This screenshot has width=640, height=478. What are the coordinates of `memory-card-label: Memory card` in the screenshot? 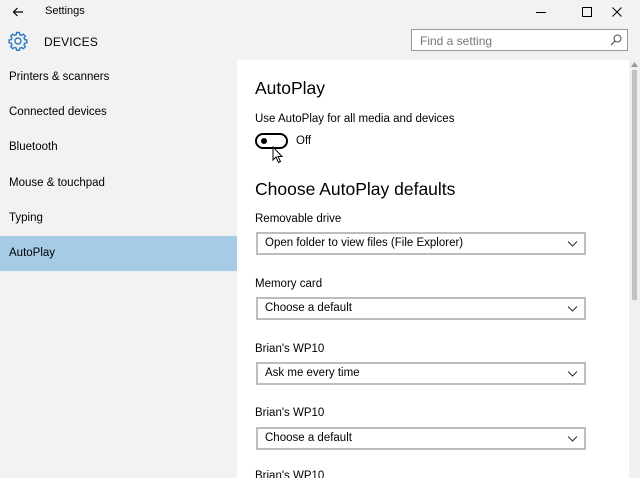 It's located at (289, 284).